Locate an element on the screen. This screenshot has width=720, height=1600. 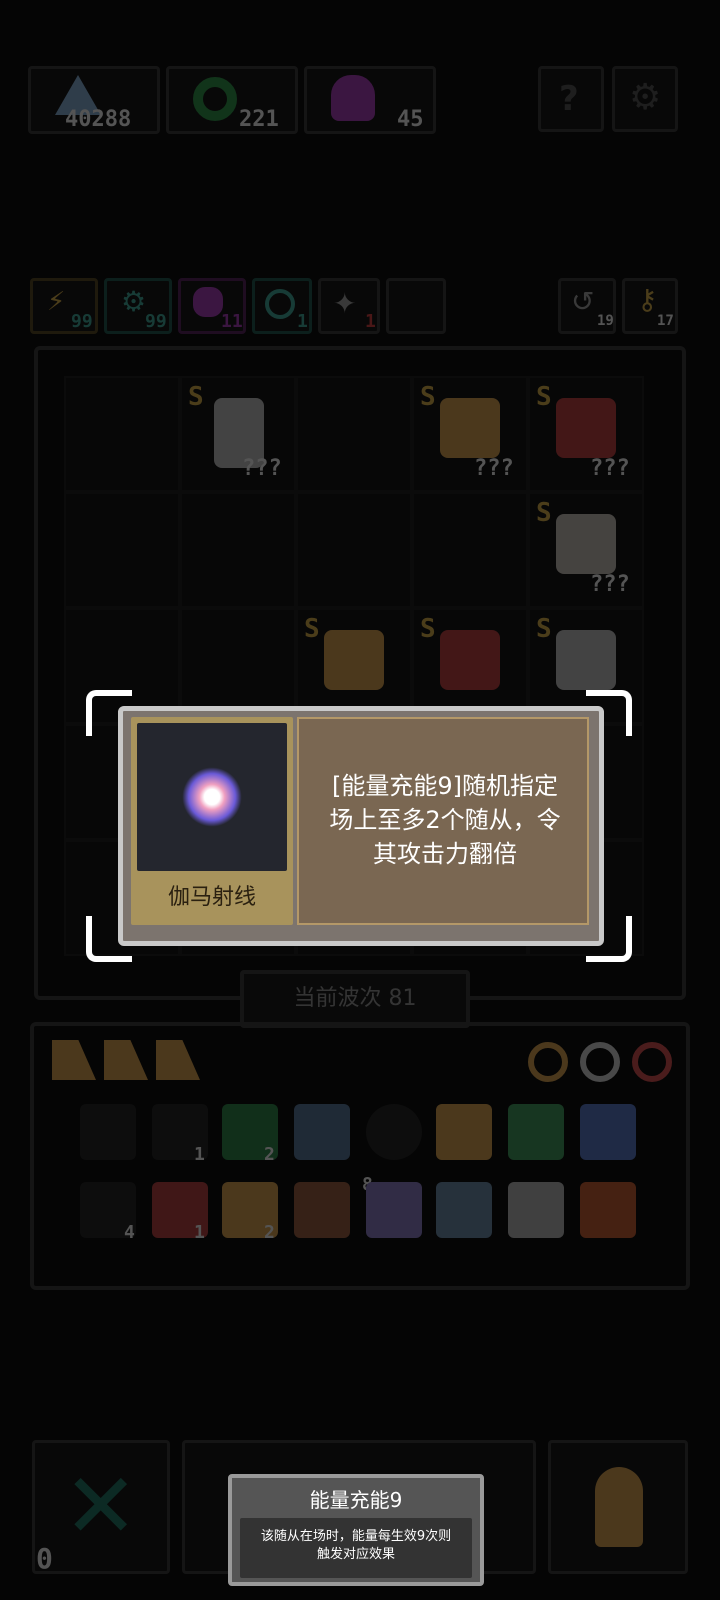
item-tooltip: 伽马射线 [能量充能9]随机指定 场上至多2个随从，令 其攻击力翻倍 is located at coordinates (361, 826).